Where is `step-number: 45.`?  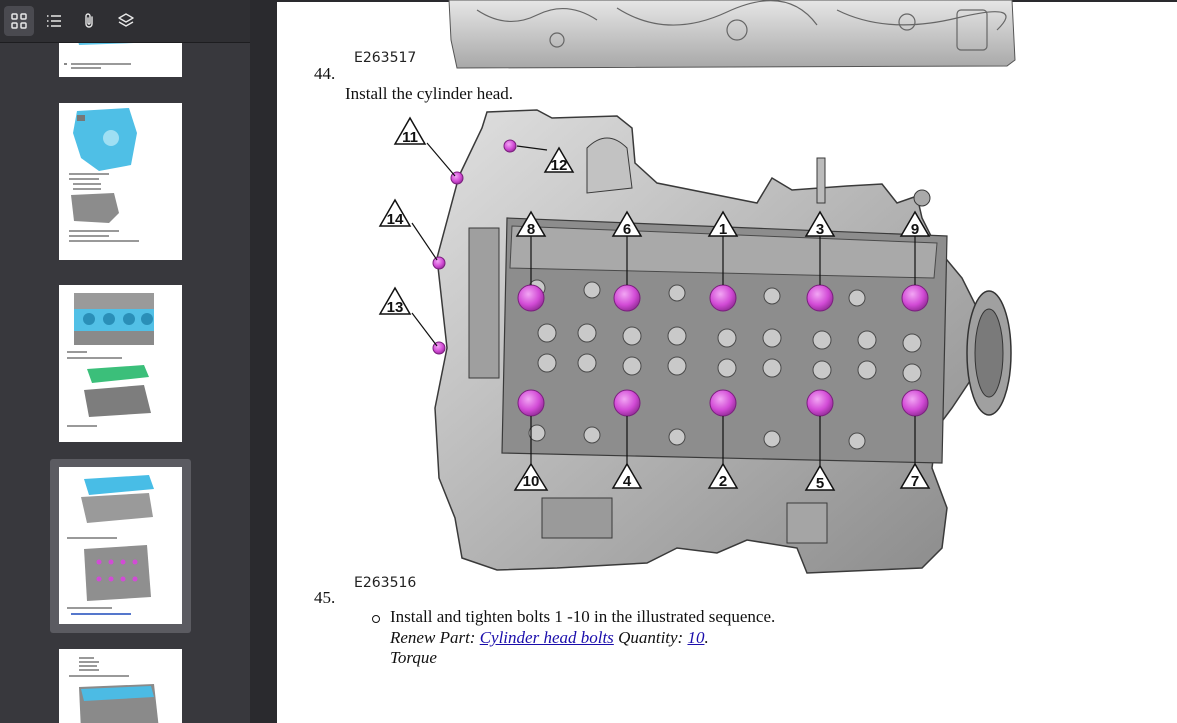
step-number: 45. is located at coordinates (325, 597).